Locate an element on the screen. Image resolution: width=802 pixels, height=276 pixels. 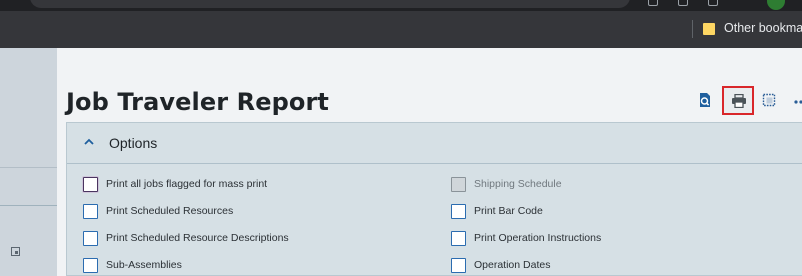
option-label: Sub-Assemblies is located at coordinates (144, 265).